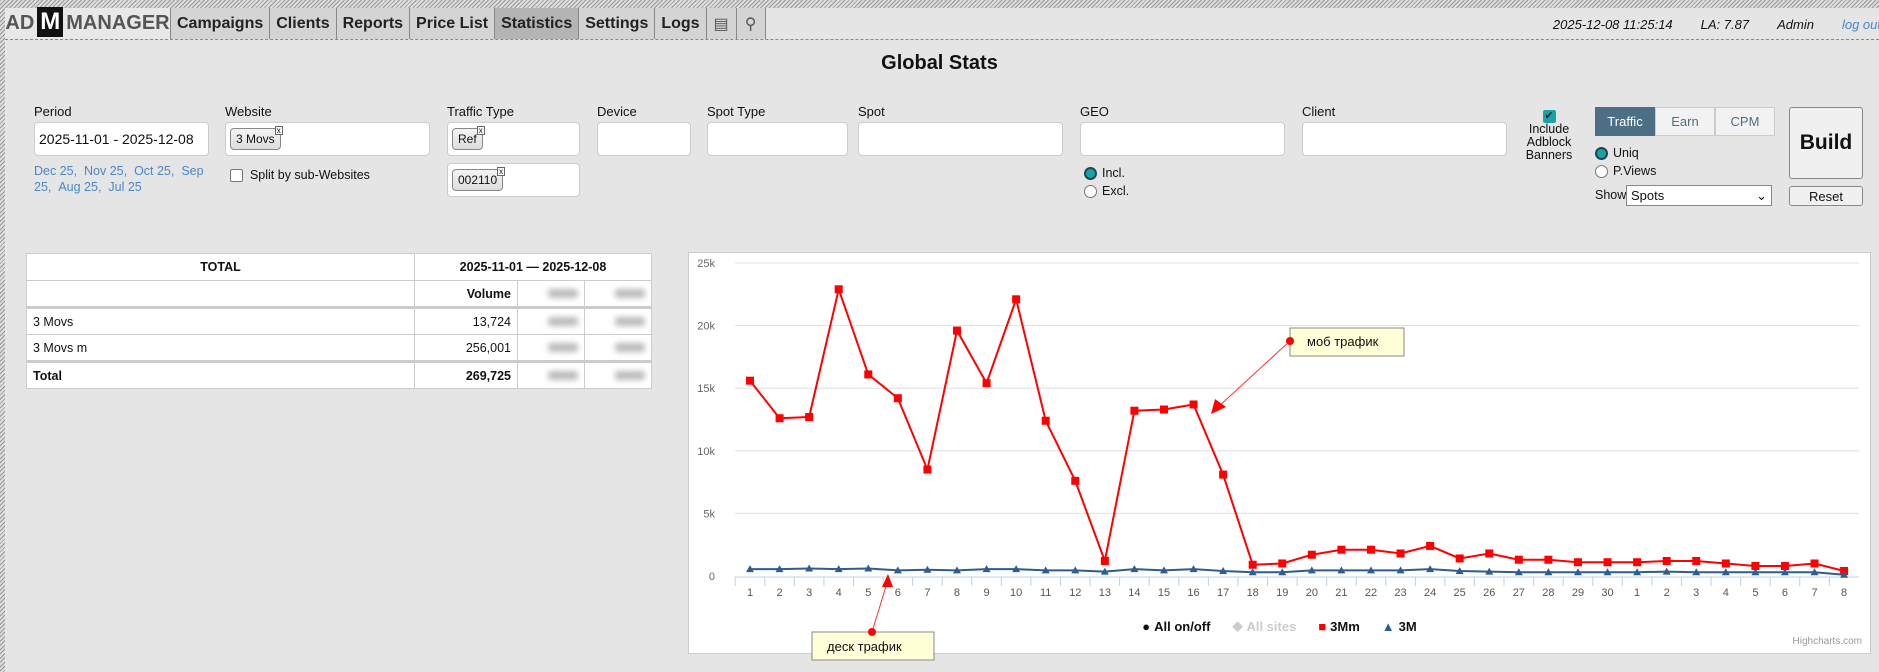 The image size is (1879, 672). I want to click on website-chip: 3 Movs x, so click(256, 138).